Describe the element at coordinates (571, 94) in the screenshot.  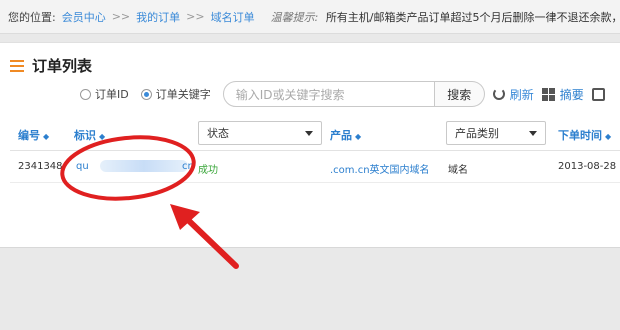
I see `summary-label: 摘要` at that location.